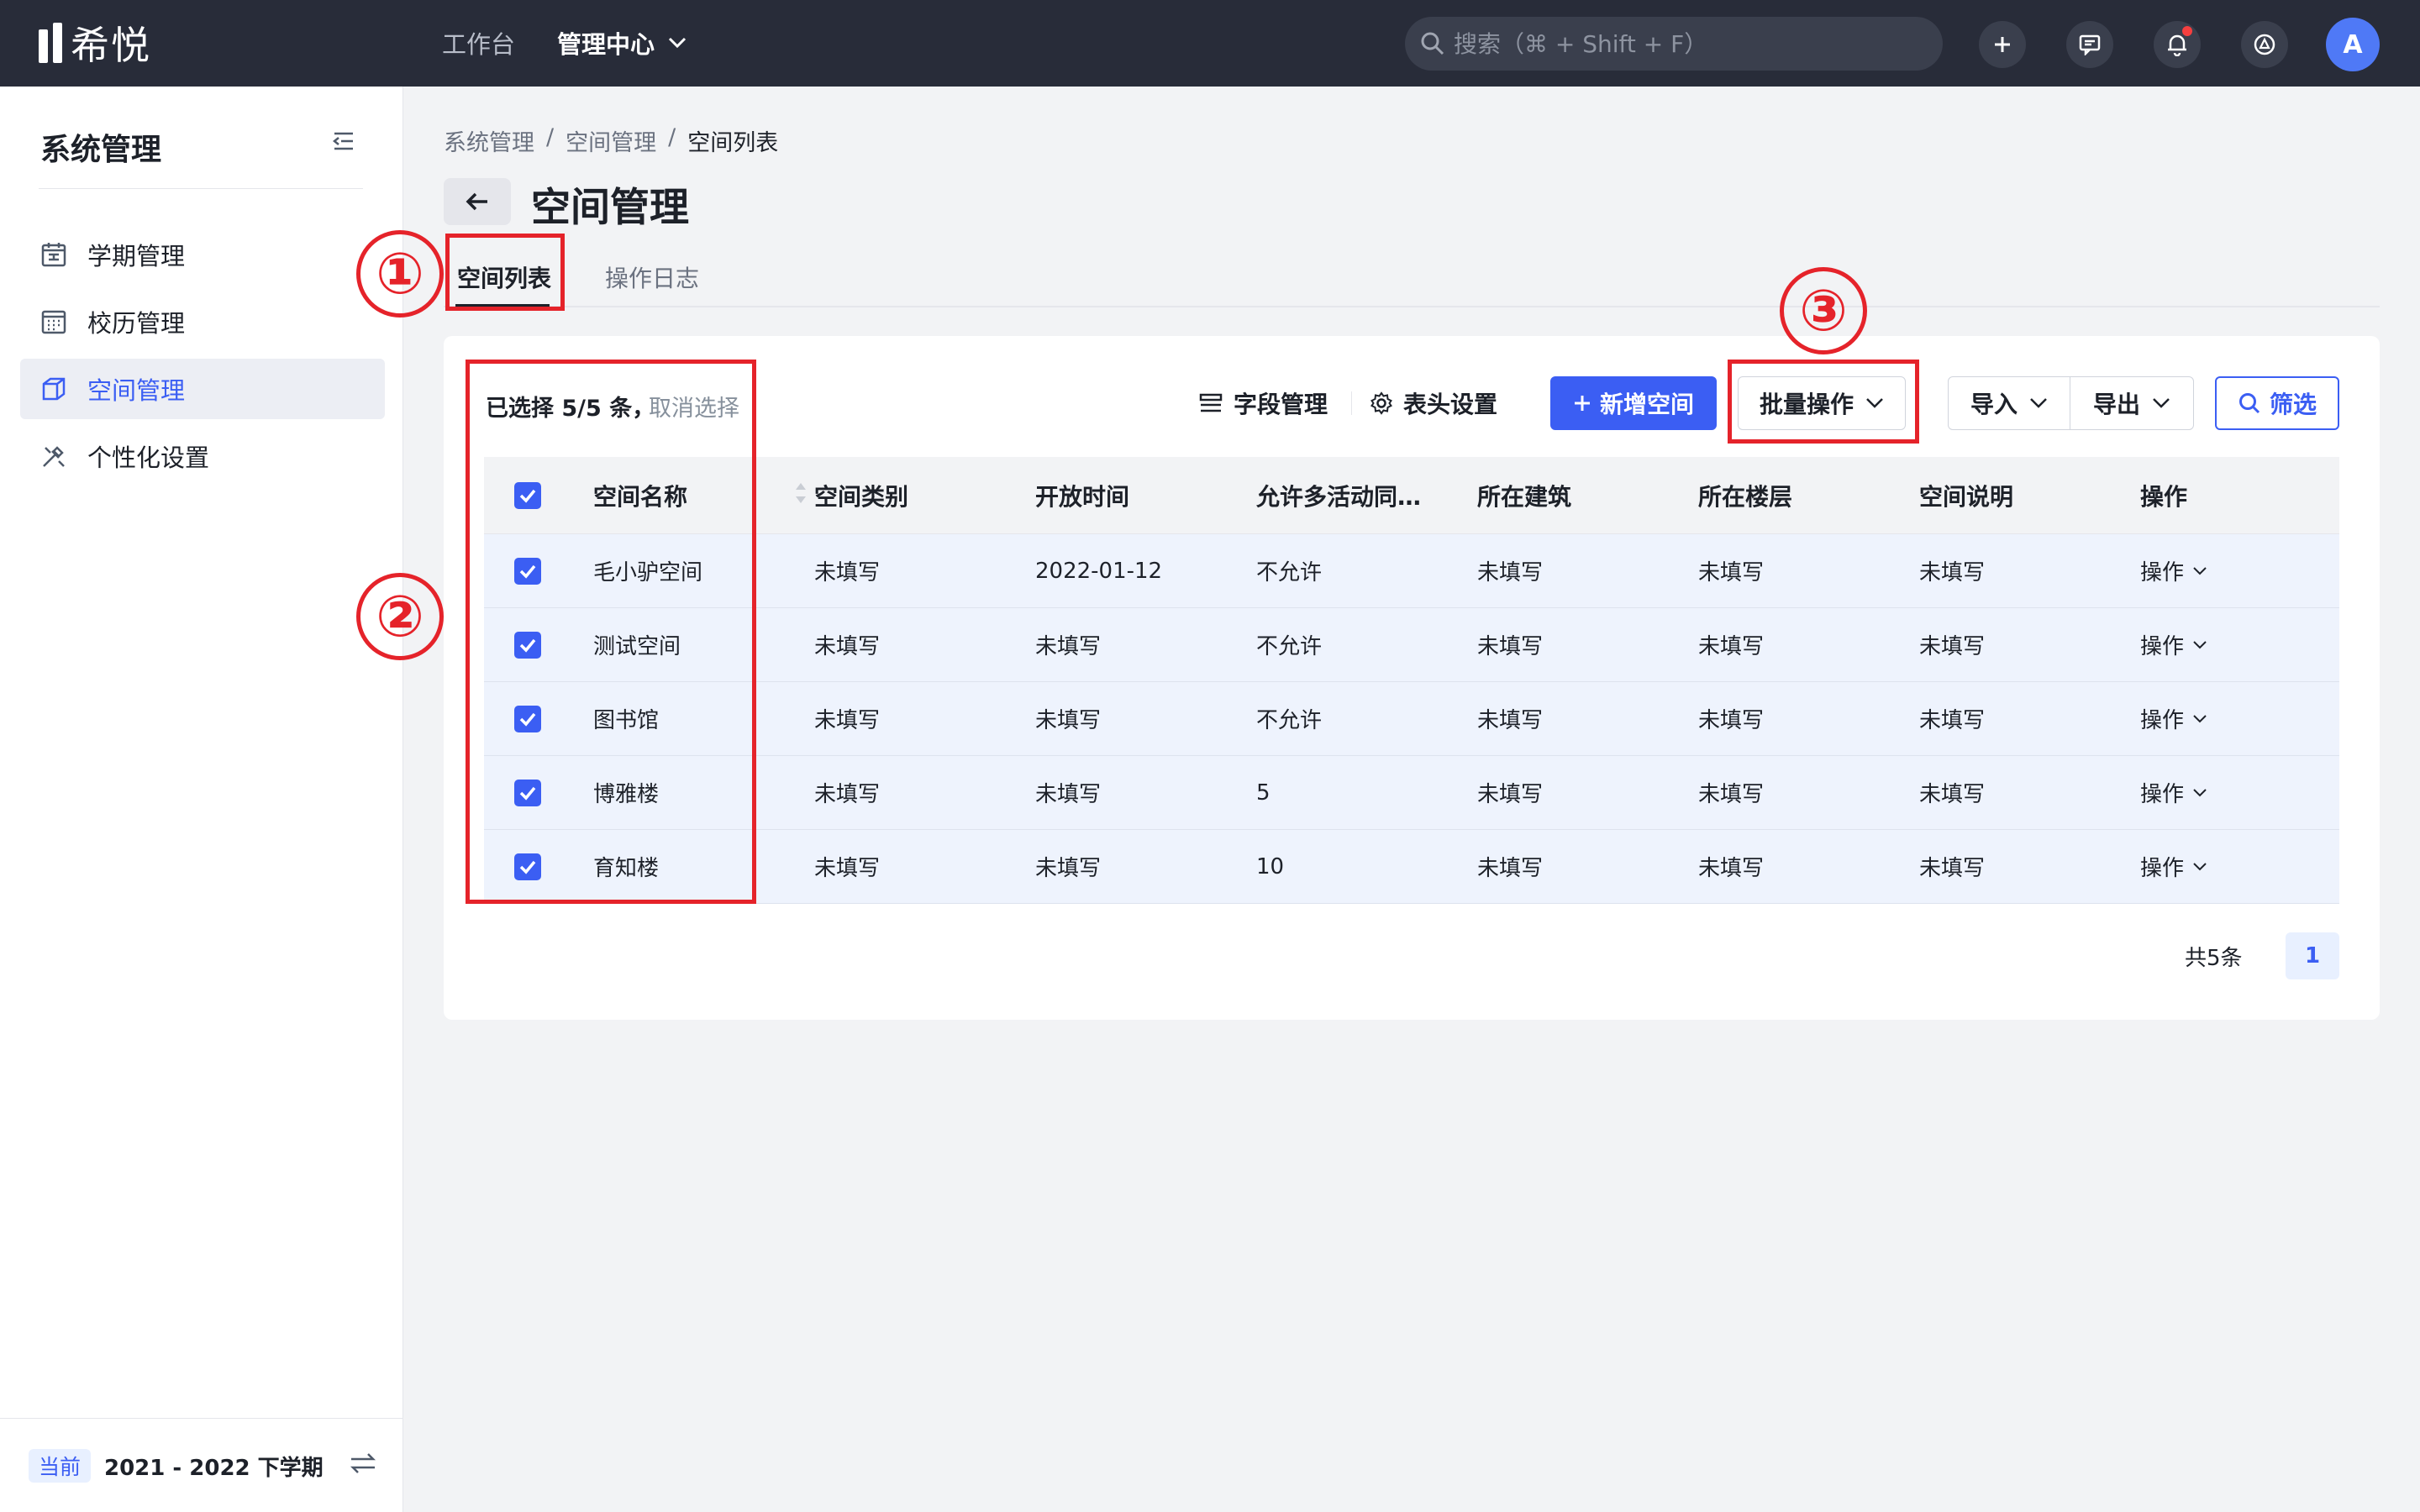 This screenshot has width=2420, height=1512. What do you see at coordinates (201, 188) in the screenshot?
I see `sidebar-divider` at bounding box center [201, 188].